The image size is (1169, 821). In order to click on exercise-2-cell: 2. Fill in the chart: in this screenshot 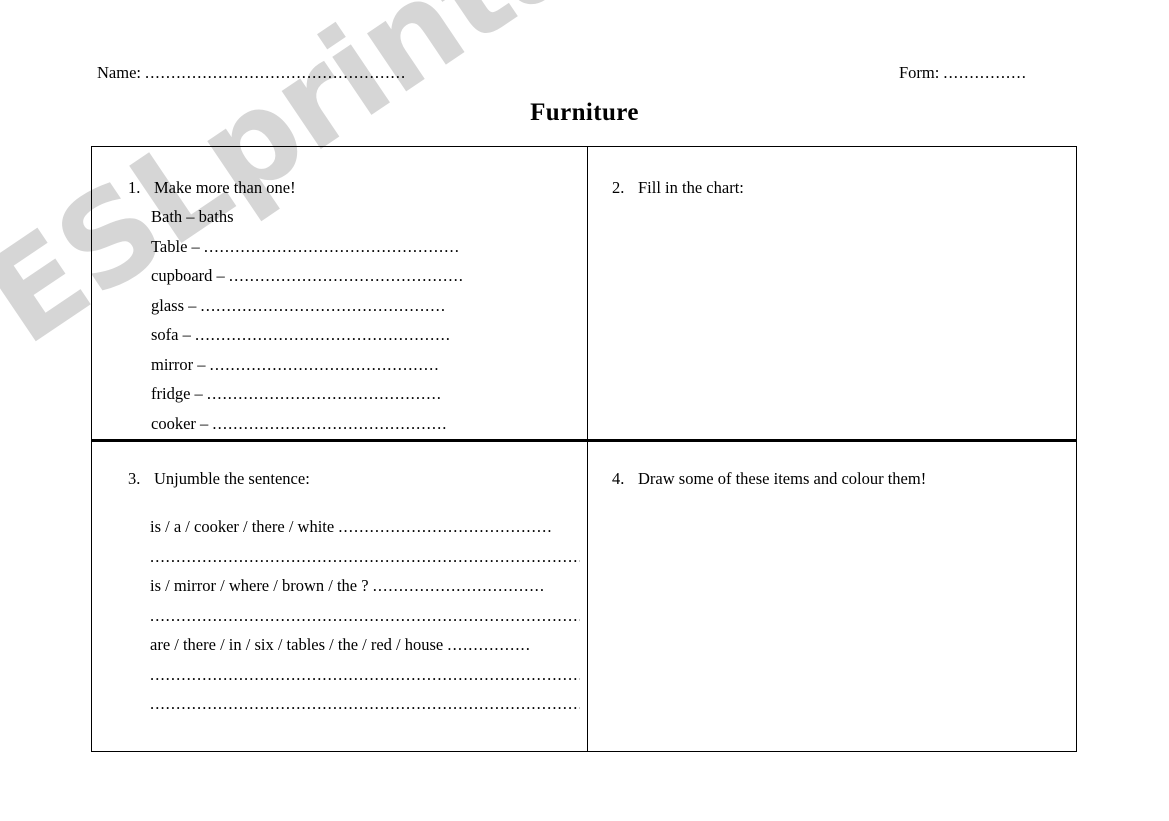, I will do `click(832, 294)`.